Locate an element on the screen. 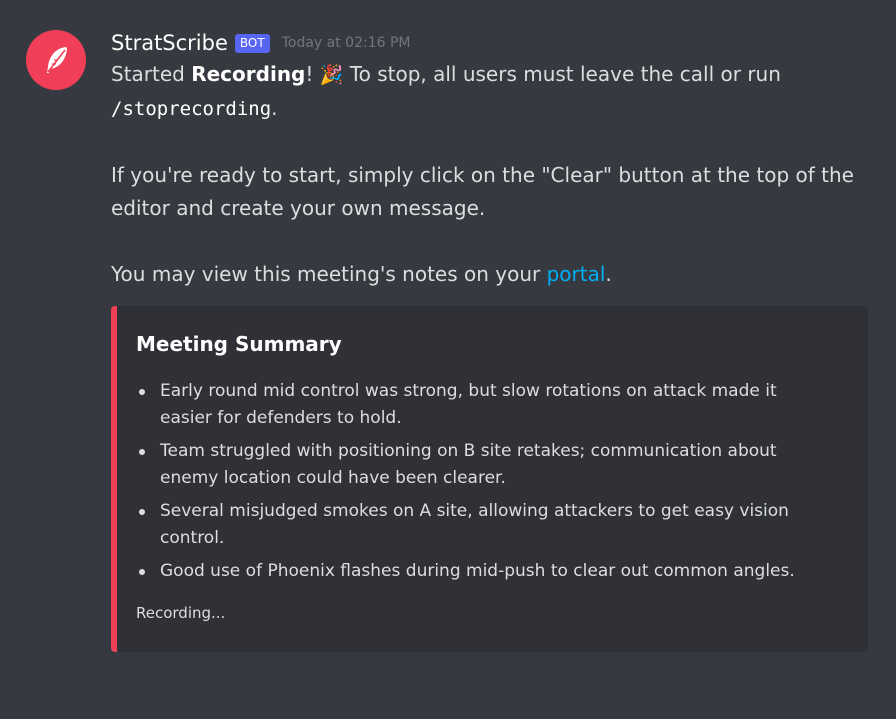 This screenshot has height=719, width=896. message-header: StratScribe BOT Today at 02:16 PM is located at coordinates (491, 43).